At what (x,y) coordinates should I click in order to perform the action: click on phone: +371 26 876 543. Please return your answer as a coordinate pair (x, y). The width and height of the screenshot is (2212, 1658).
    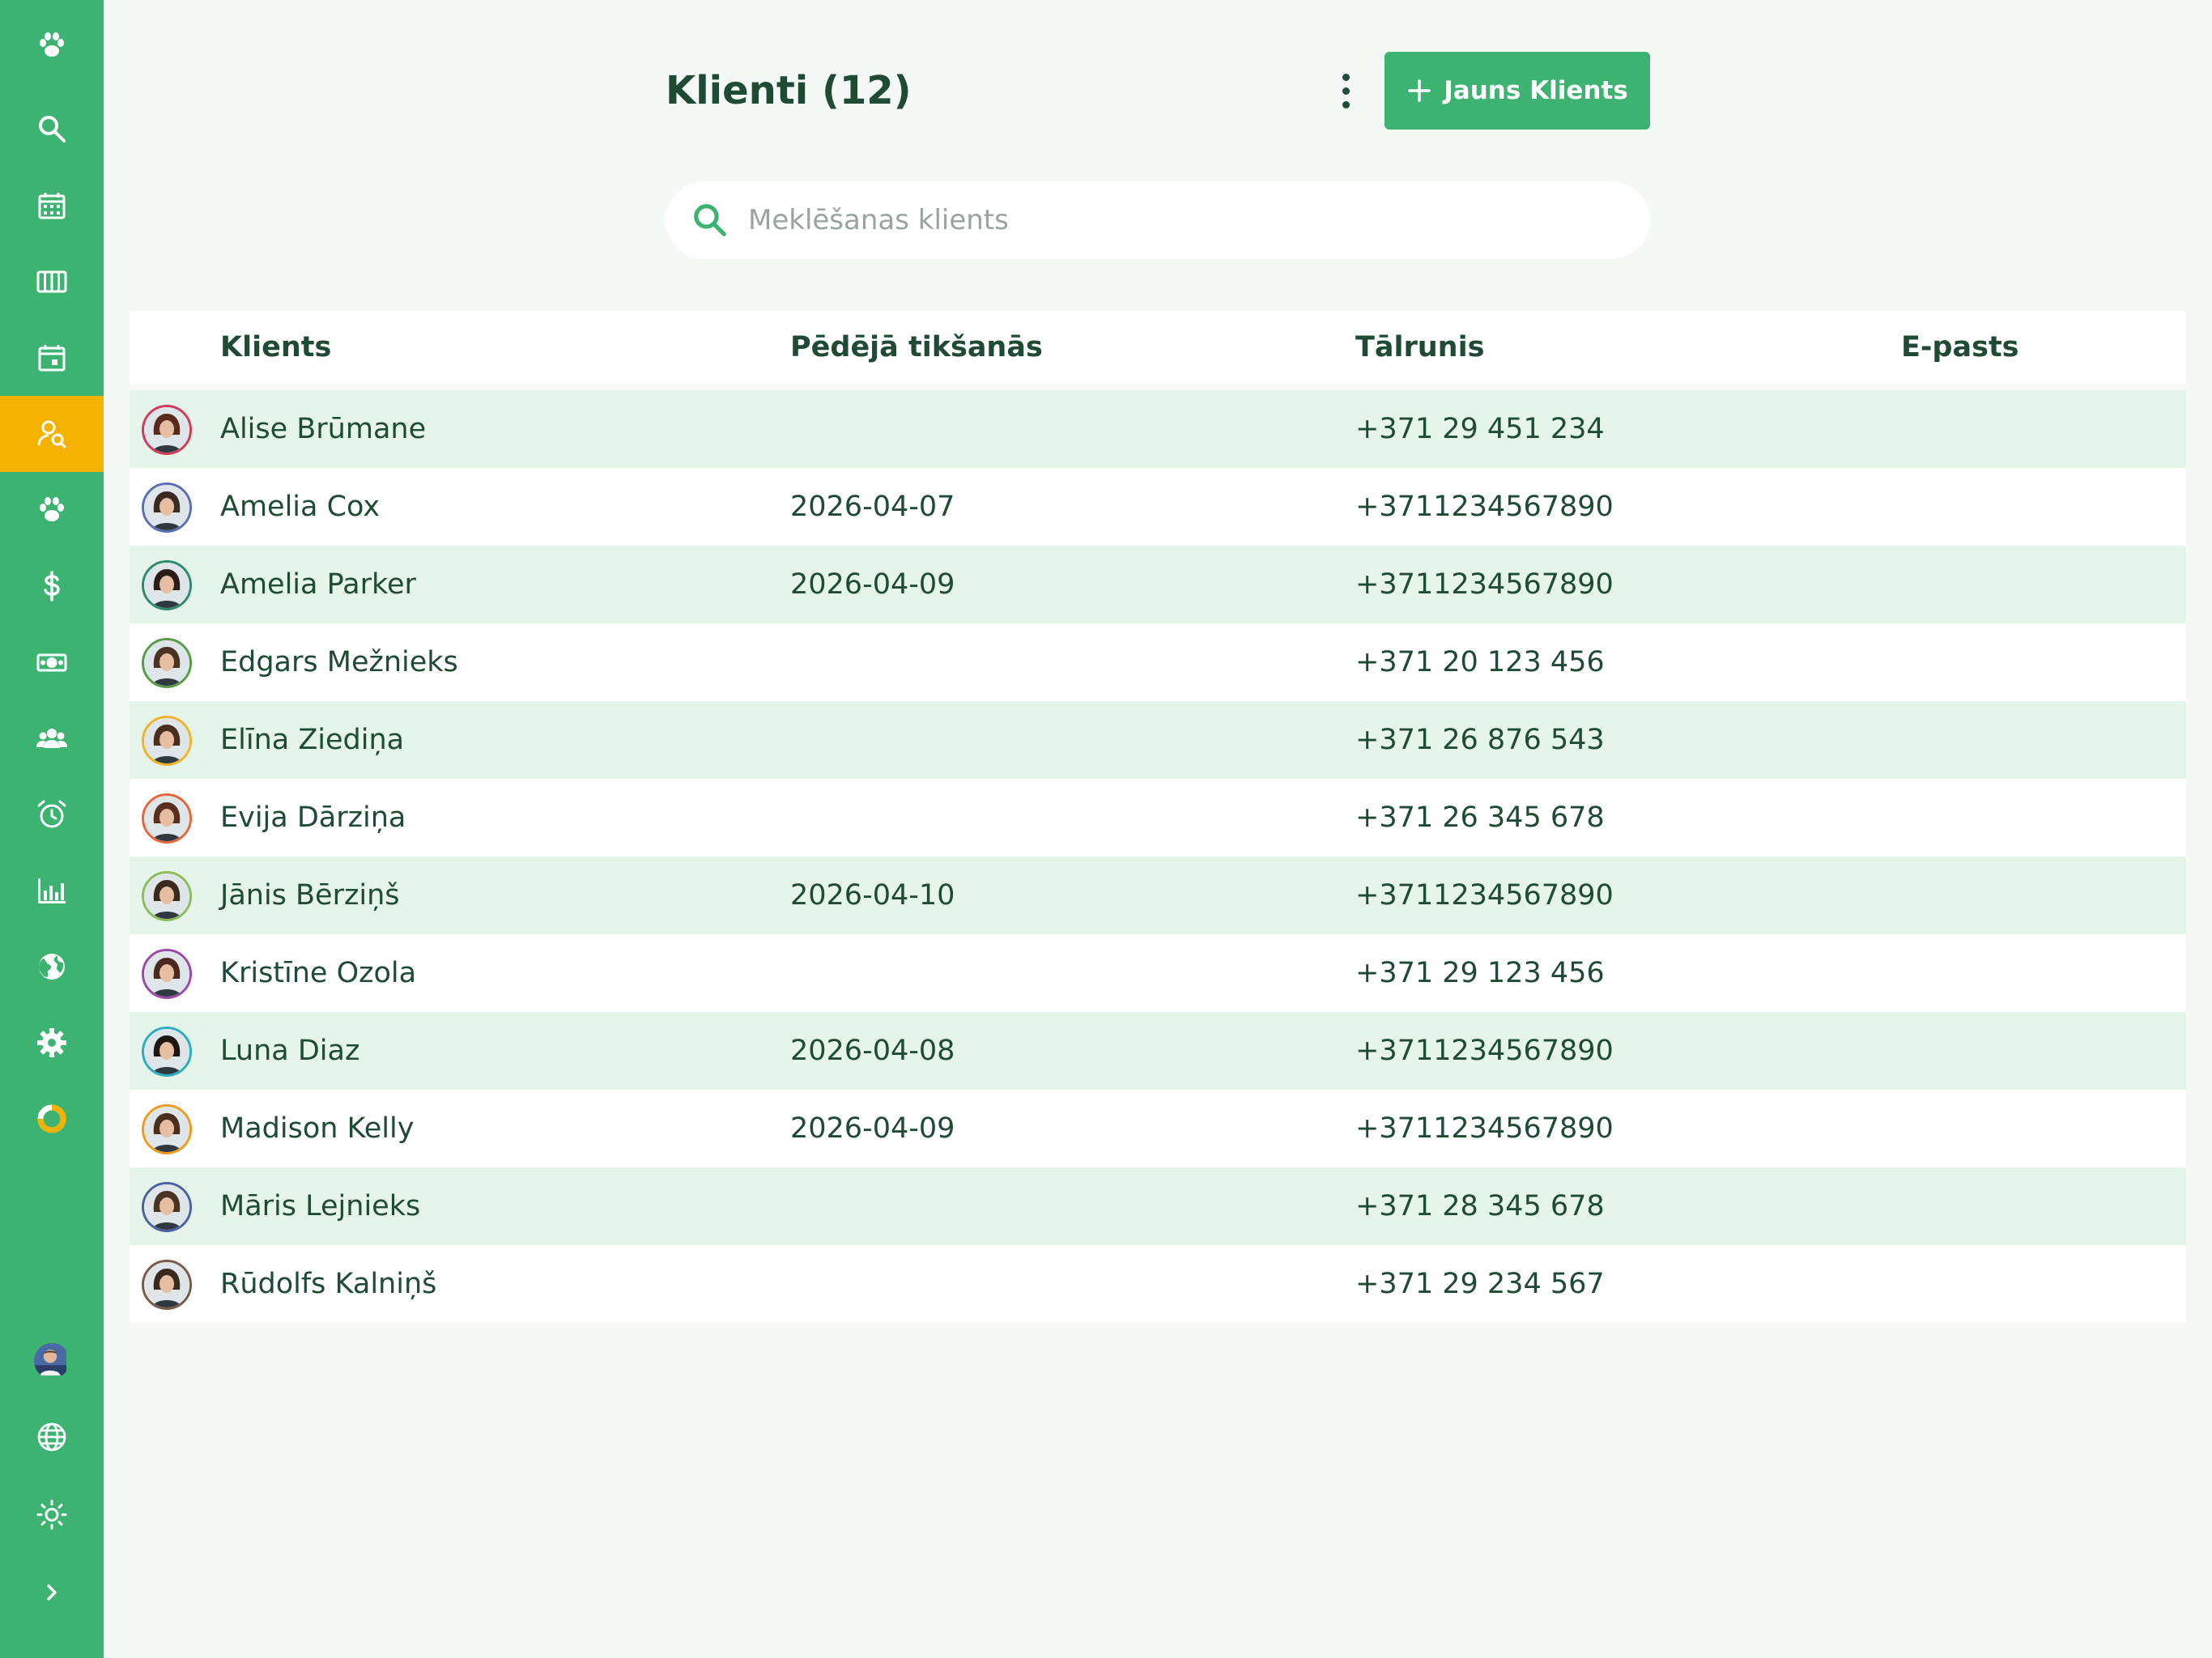
    Looking at the image, I should click on (1480, 740).